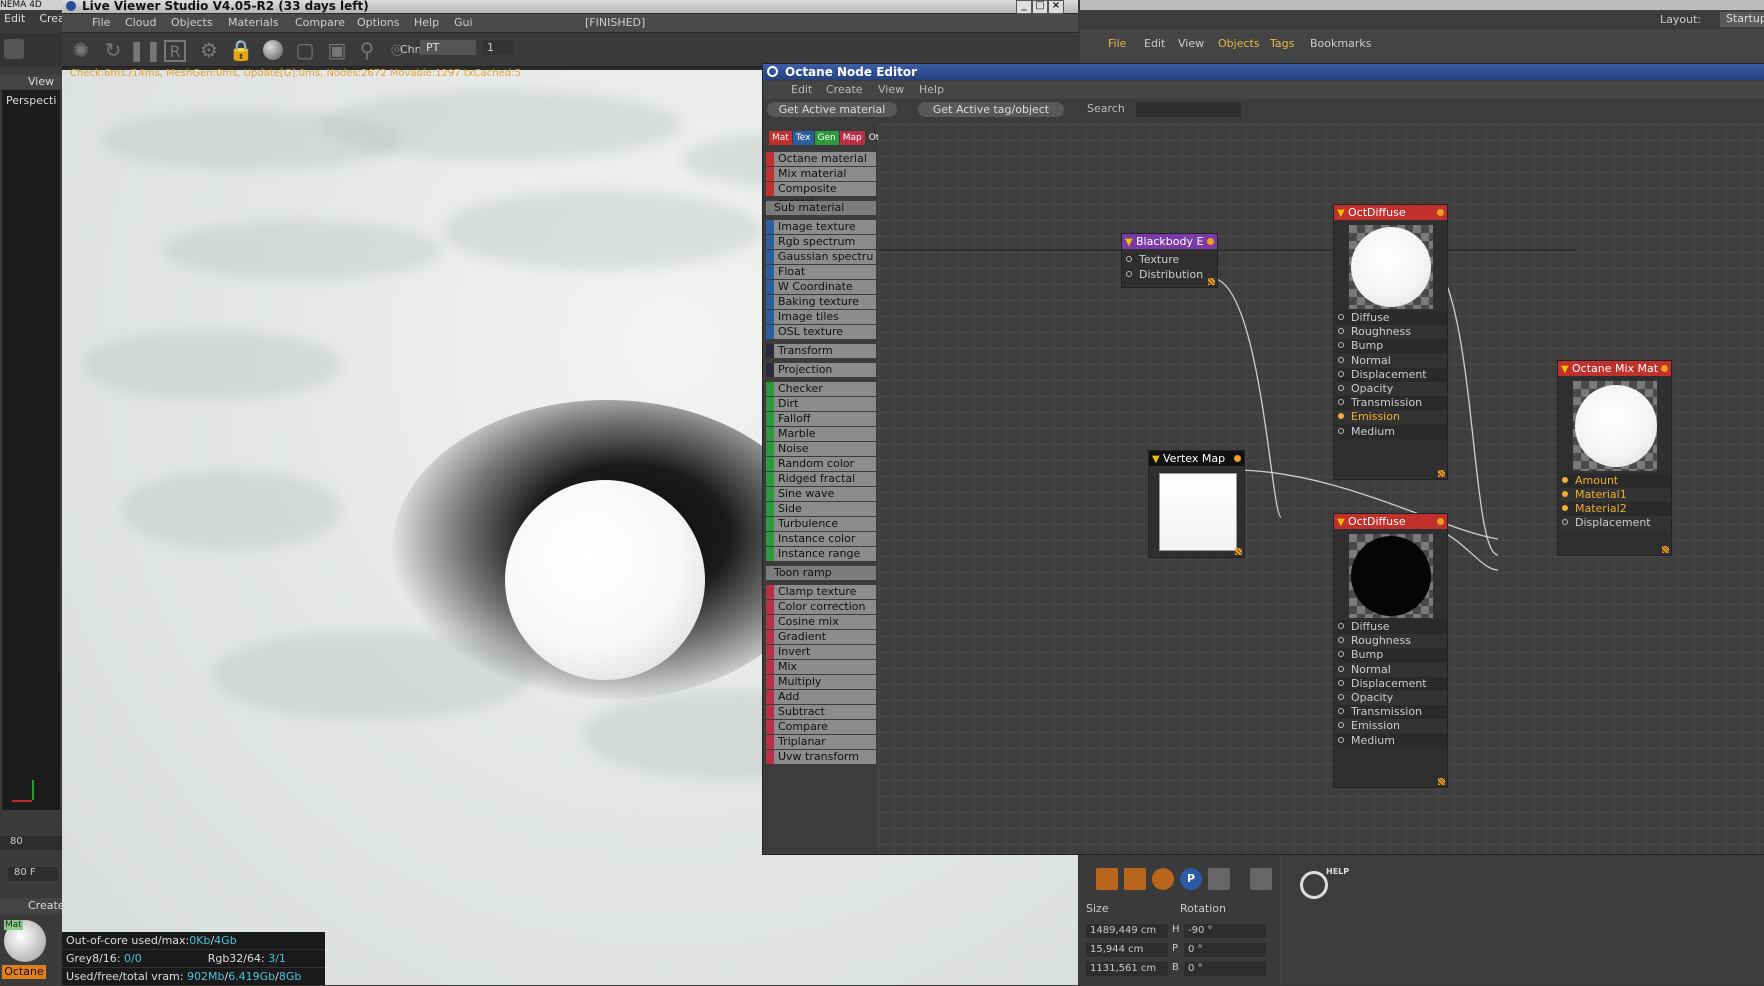 This screenshot has height=986, width=1764. Describe the element at coordinates (821, 317) in the screenshot. I see `palette-item: Image tiles` at that location.